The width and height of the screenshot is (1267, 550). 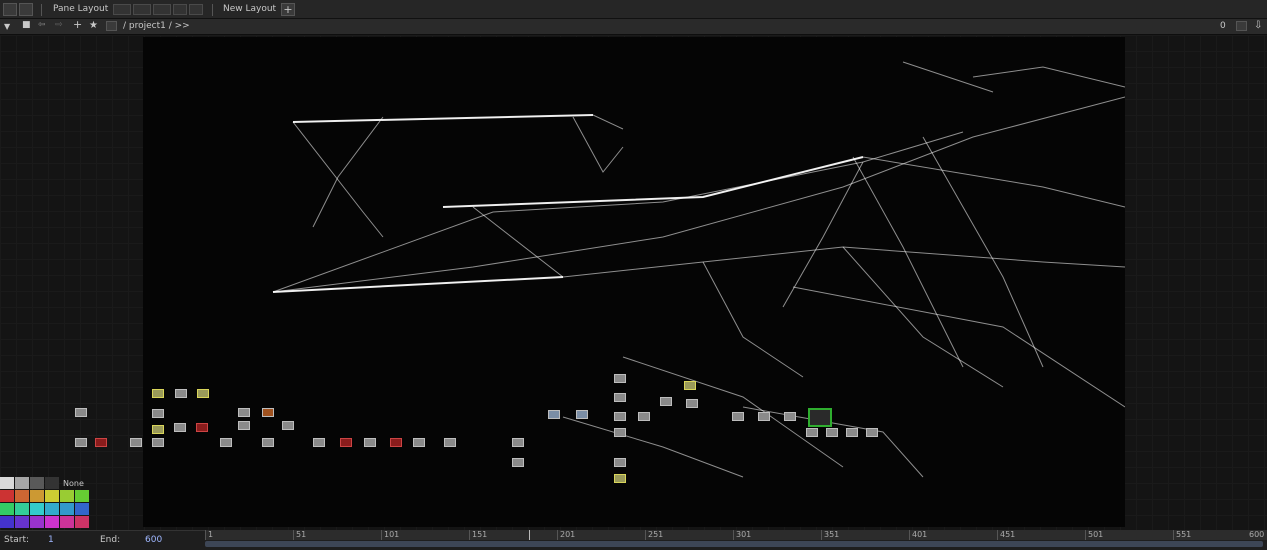 What do you see at coordinates (73, 483) in the screenshot?
I see `none-label: None` at bounding box center [73, 483].